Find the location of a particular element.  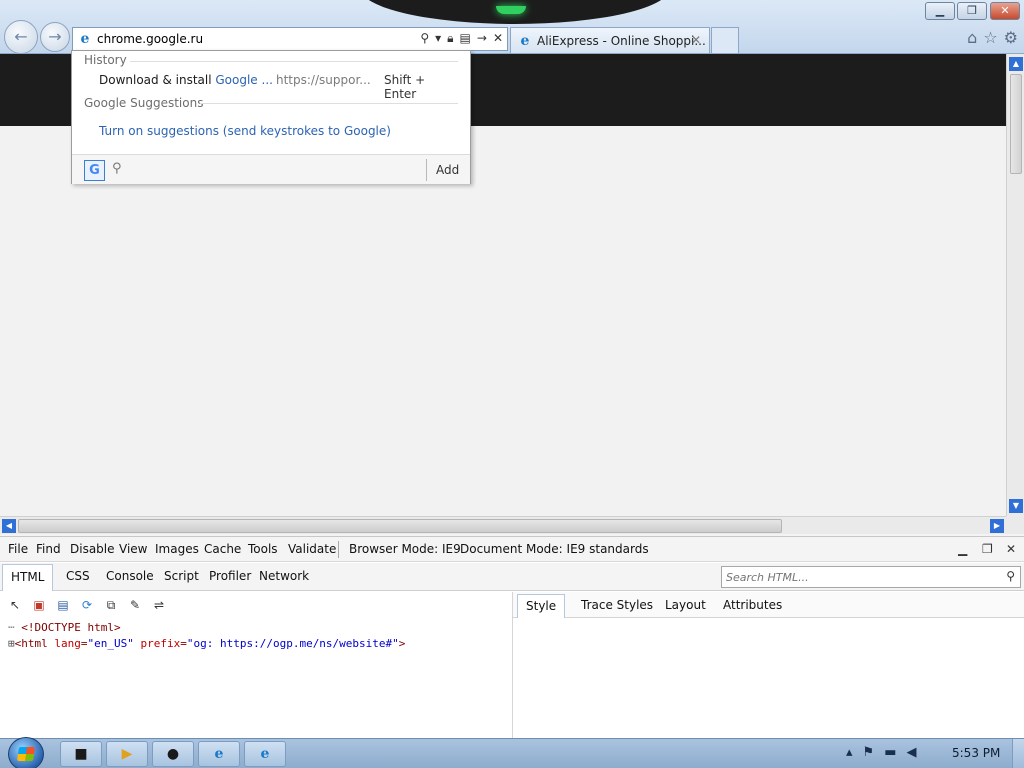

browser-mode-menu: Browser Mode: IE9 is located at coordinates (405, 549).